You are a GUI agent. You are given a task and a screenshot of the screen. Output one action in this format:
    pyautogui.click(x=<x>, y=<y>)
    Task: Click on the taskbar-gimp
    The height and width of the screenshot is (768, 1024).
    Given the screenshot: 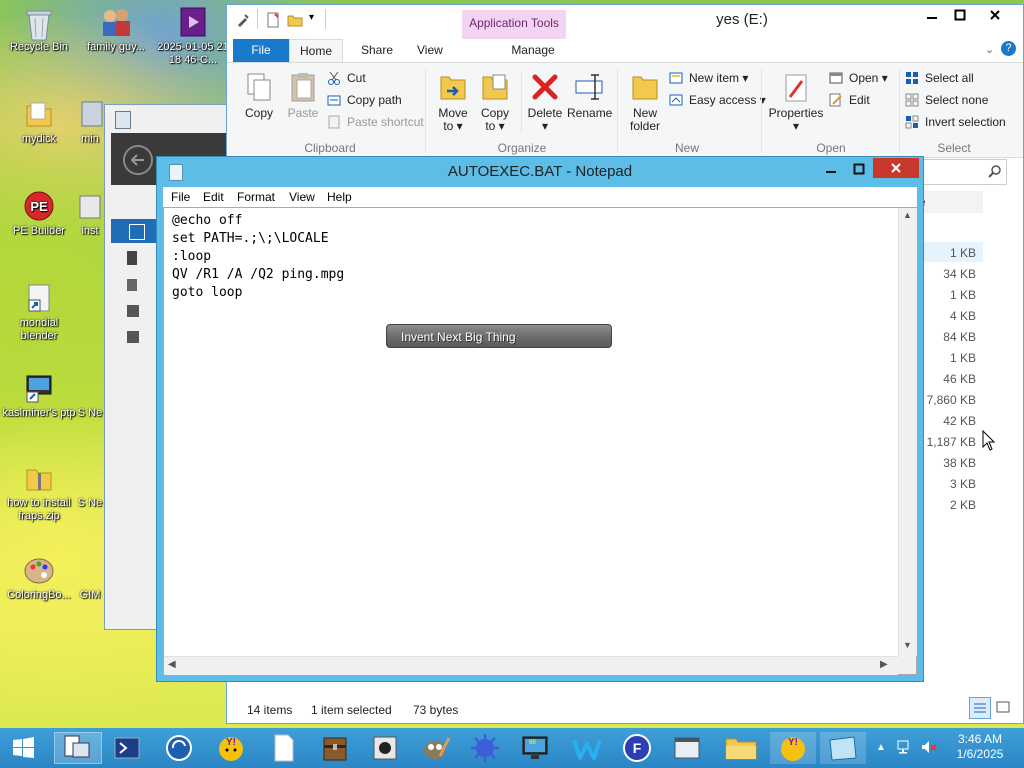 What is the action you would take?
    pyautogui.click(x=435, y=748)
    